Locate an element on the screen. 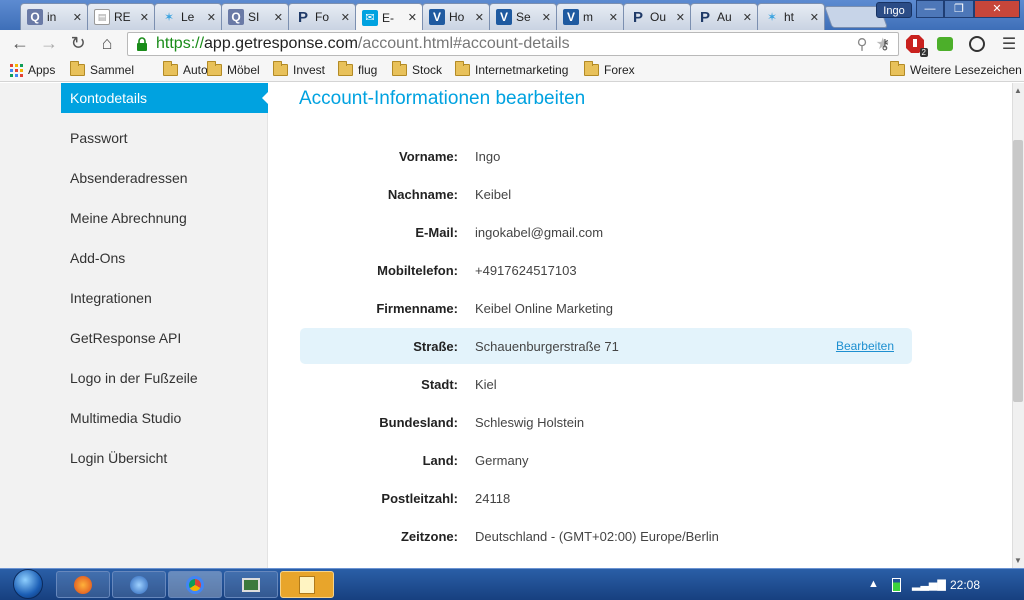 The width and height of the screenshot is (1024, 600). minimize-button: — is located at coordinates (930, 9).